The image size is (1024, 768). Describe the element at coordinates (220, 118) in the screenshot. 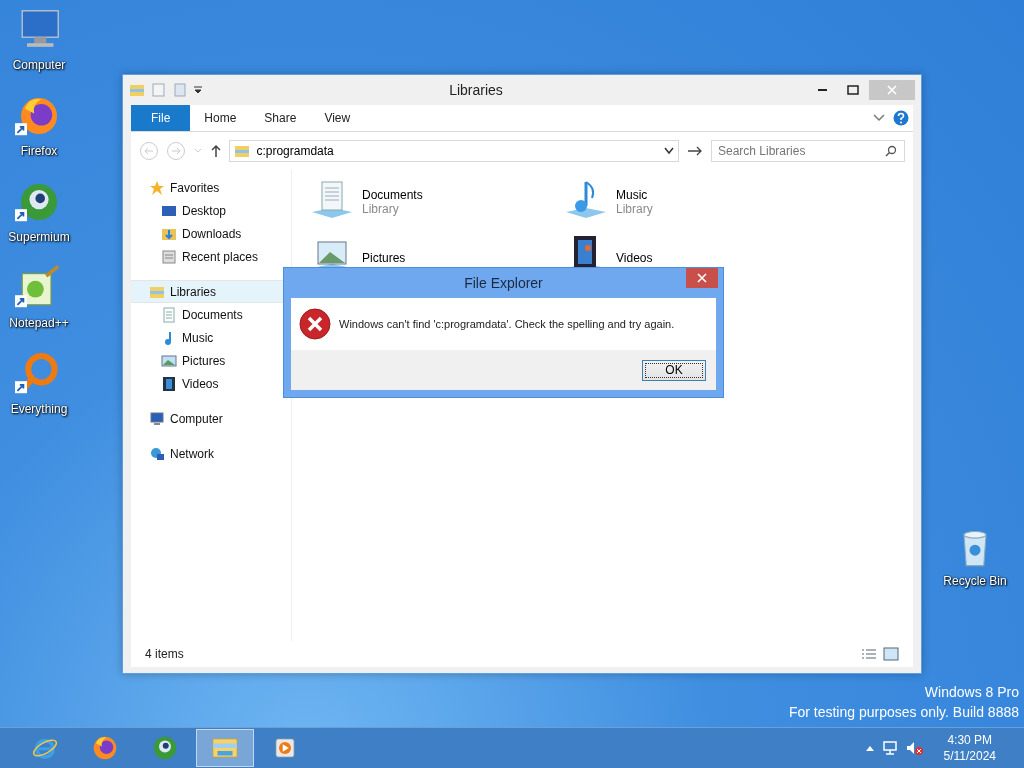

I see `ribbon-tab: Home` at that location.